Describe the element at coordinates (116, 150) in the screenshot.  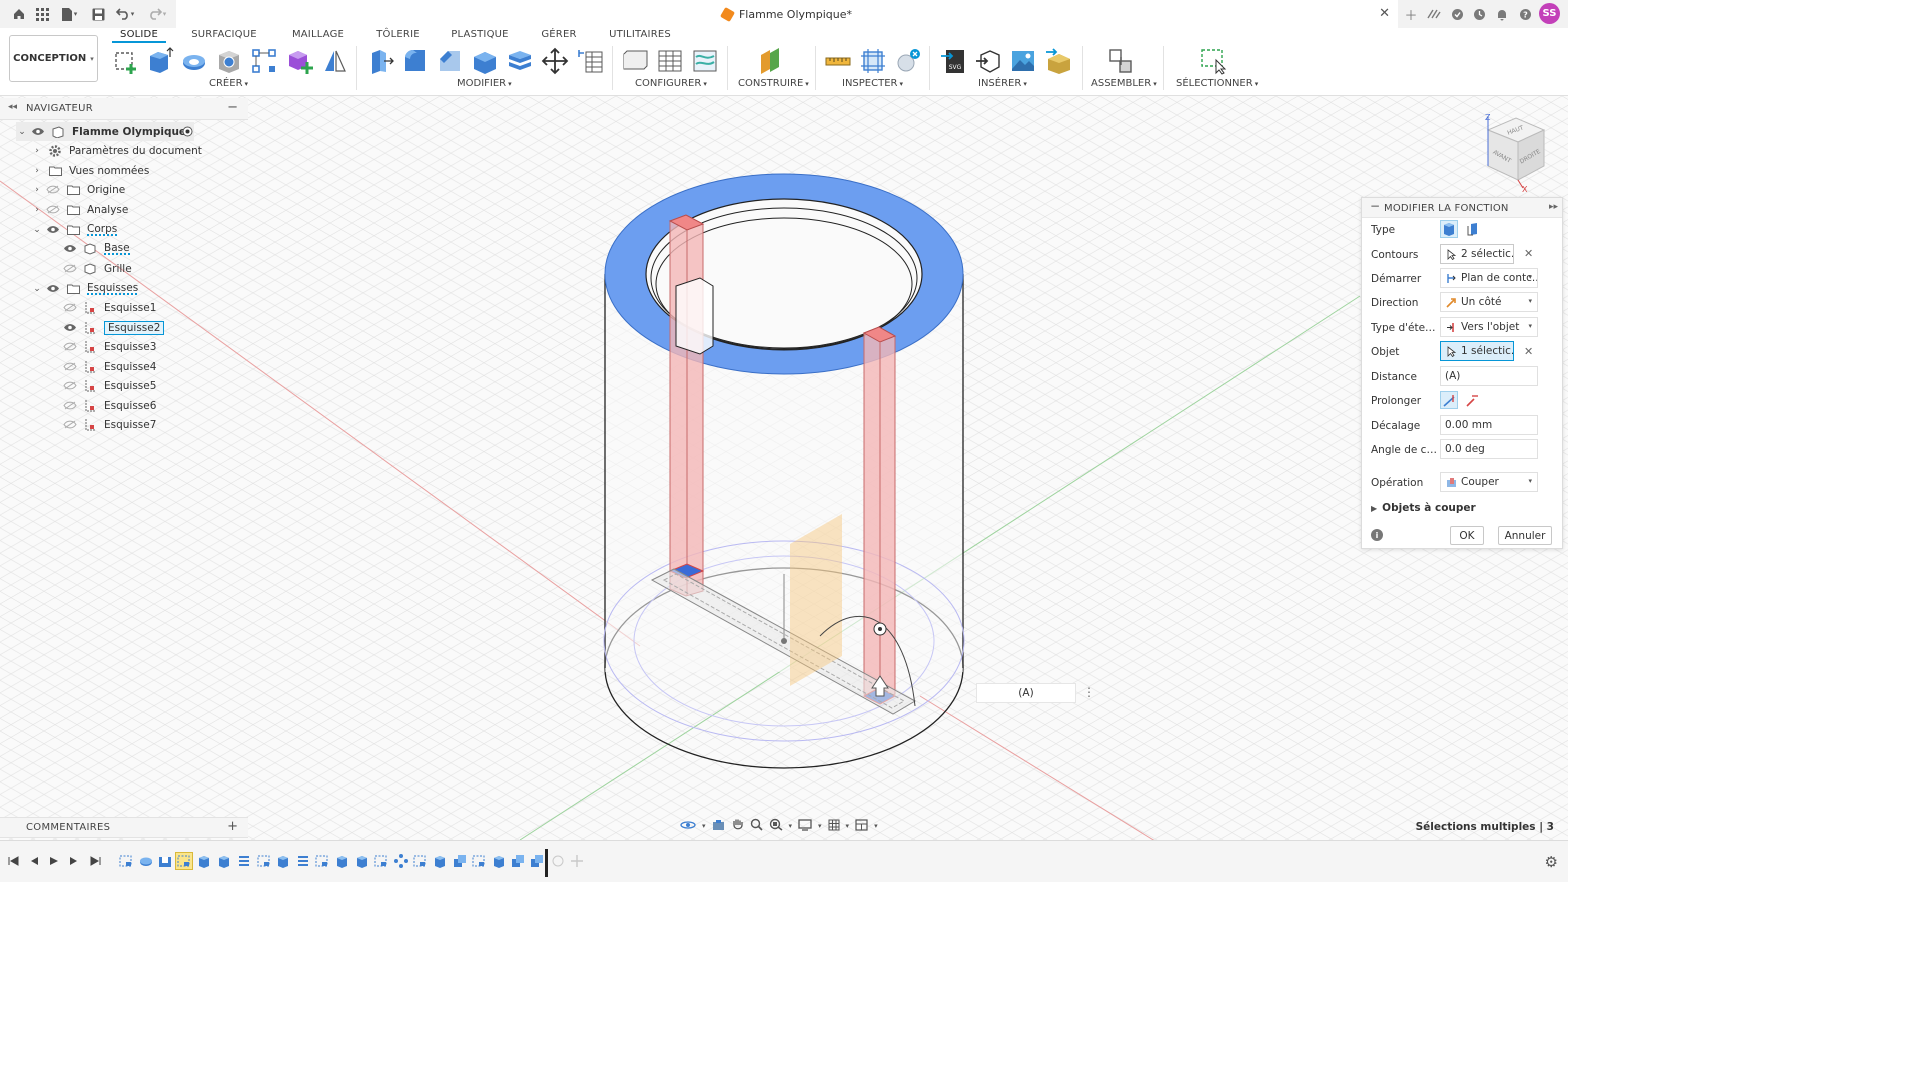
I see `tree-item-parametres: › Paramètres du document` at that location.